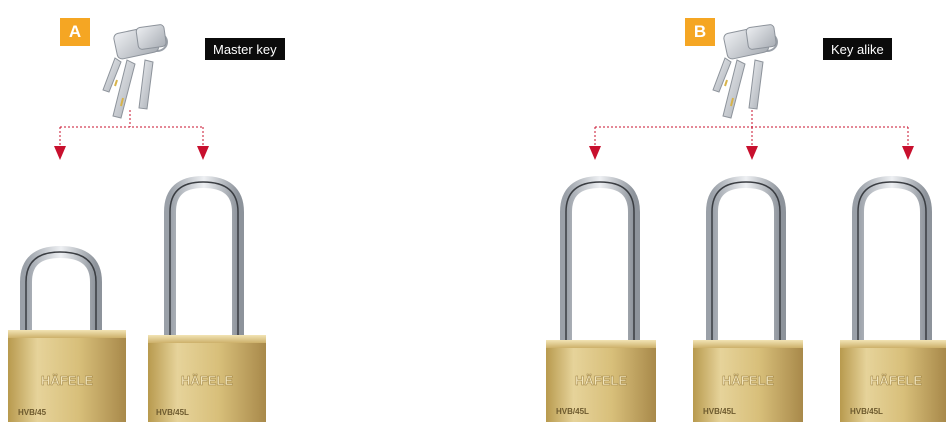 The height and width of the screenshot is (422, 946). What do you see at coordinates (131, 128) in the screenshot?
I see `connector-a` at bounding box center [131, 128].